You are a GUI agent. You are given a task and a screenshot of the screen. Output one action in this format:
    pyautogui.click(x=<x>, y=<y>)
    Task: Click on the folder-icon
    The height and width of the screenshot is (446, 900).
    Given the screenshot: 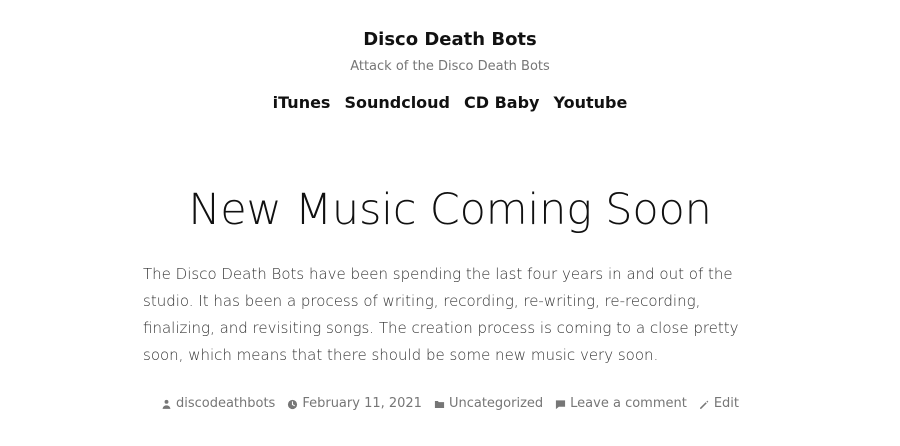 What is the action you would take?
    pyautogui.click(x=439, y=404)
    